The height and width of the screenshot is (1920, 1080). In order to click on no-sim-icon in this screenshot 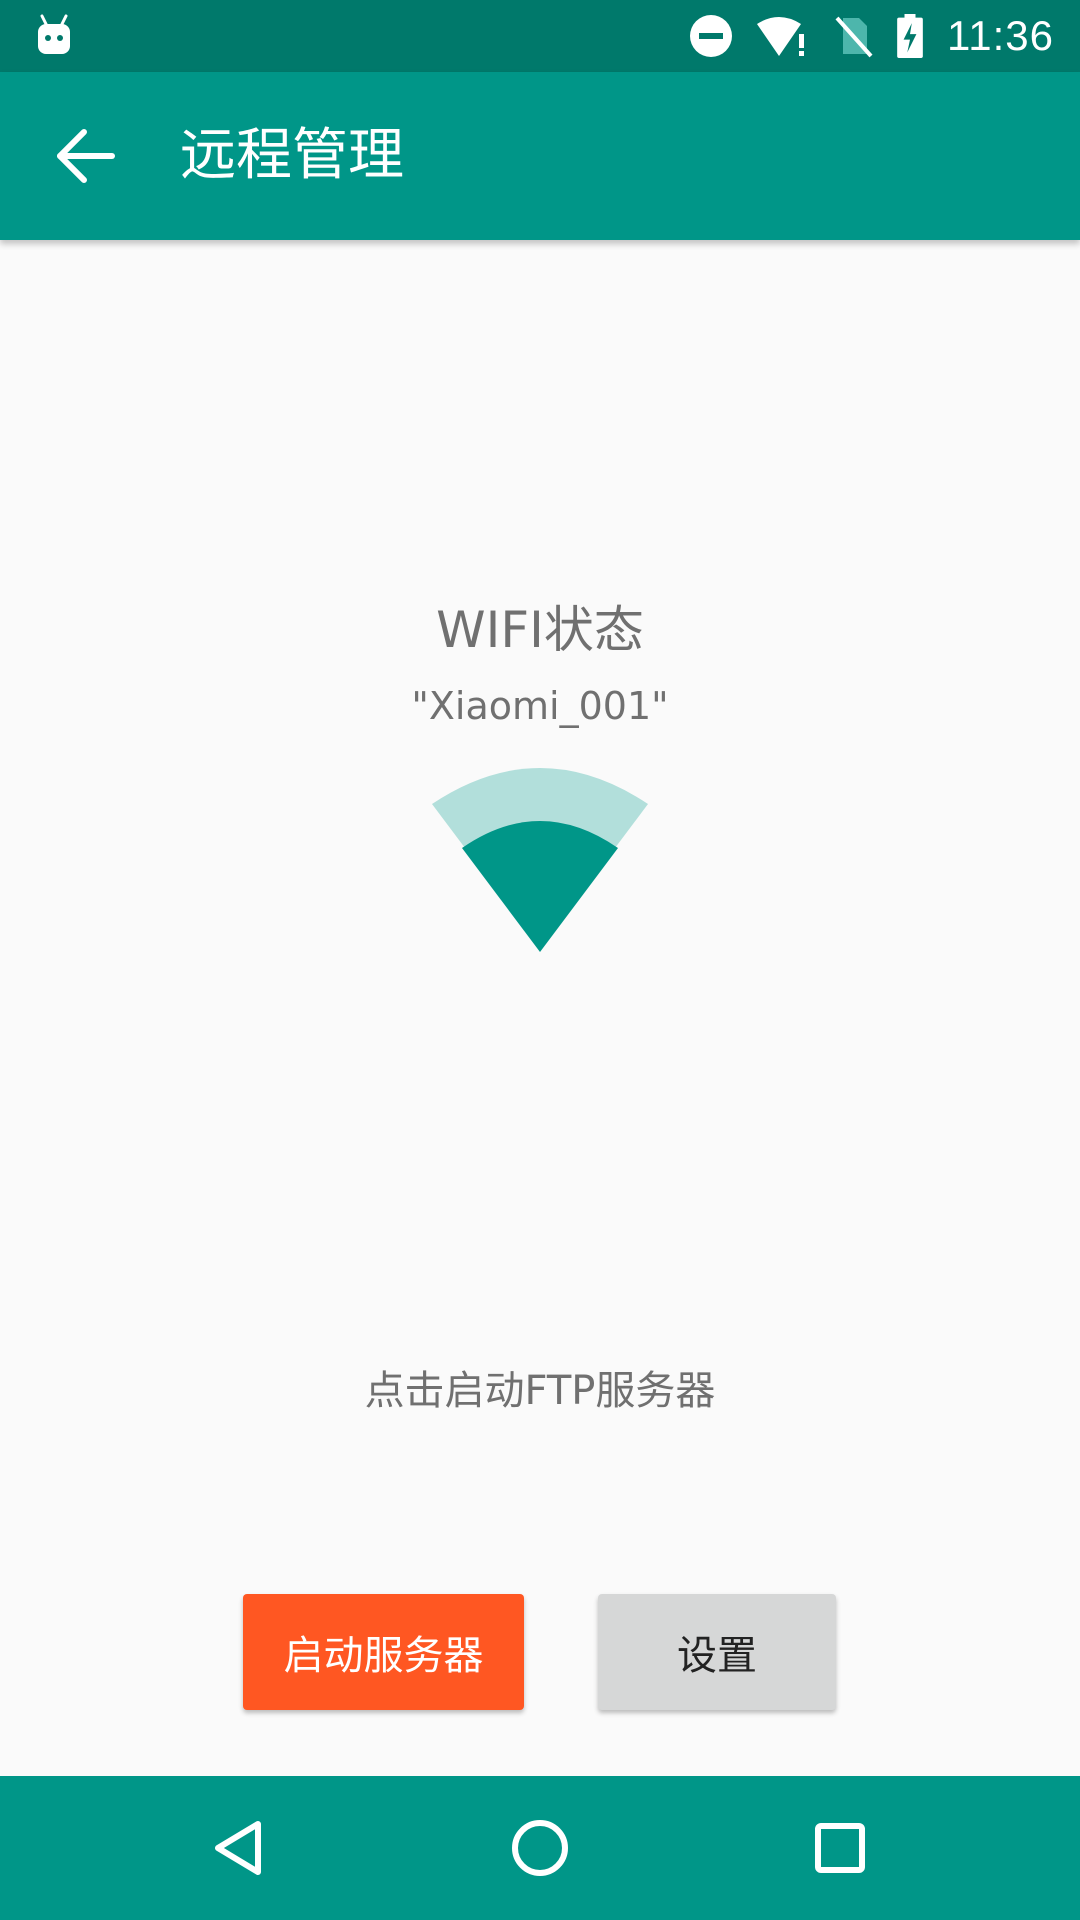, I will do `click(854, 37)`.